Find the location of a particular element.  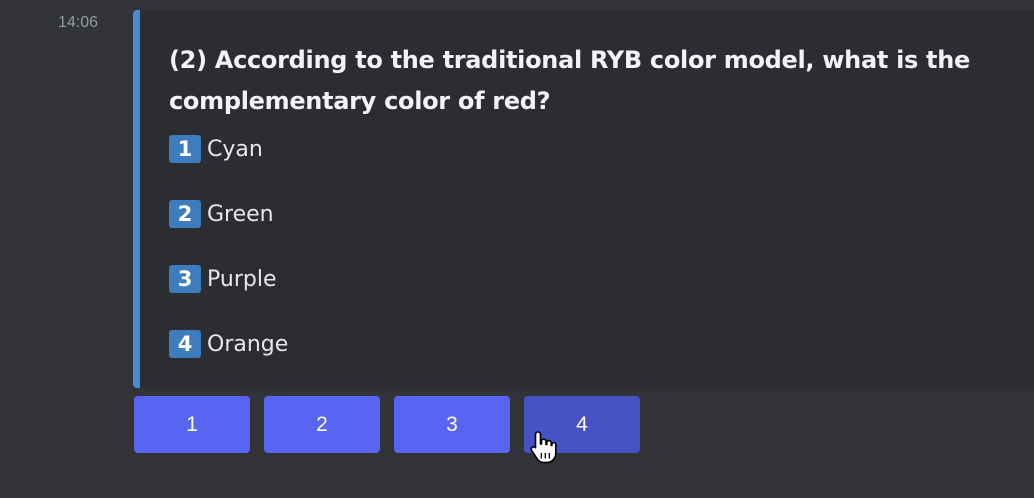

option-label: Purple is located at coordinates (242, 279).